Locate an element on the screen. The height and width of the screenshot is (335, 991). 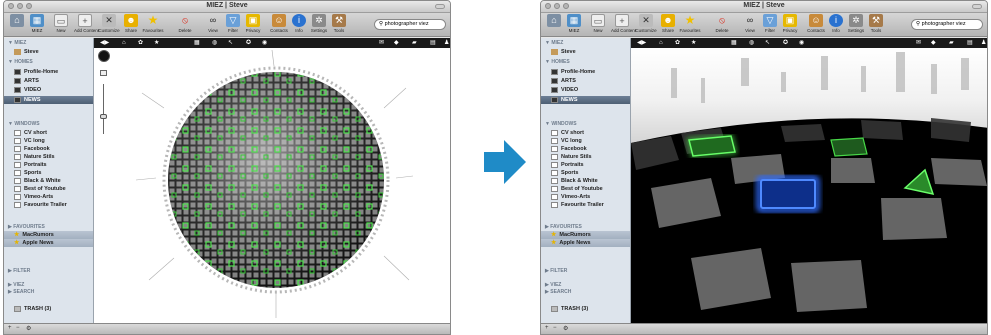
photo-icon: ▰ is located at coordinates (414, 43).